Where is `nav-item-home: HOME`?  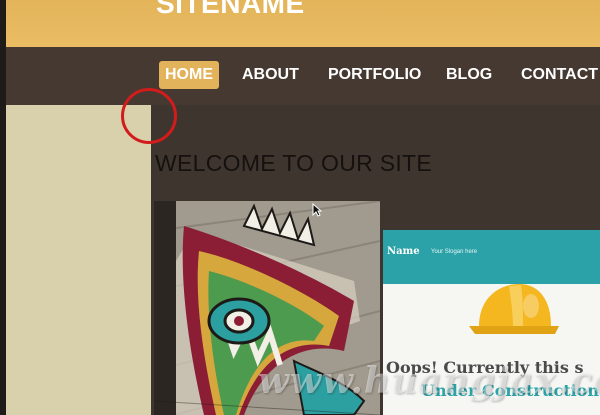 nav-item-home: HOME is located at coordinates (189, 75).